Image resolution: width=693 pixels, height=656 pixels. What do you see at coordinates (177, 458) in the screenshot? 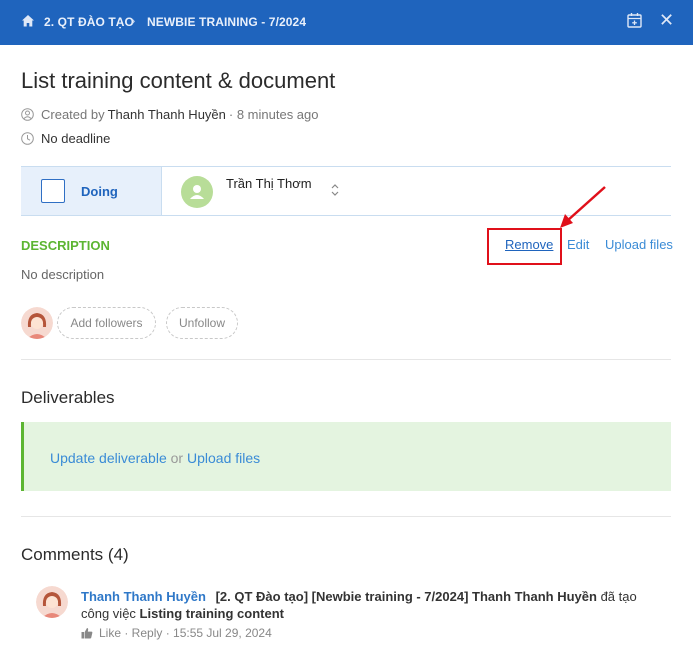
I see `or-text: or` at bounding box center [177, 458].